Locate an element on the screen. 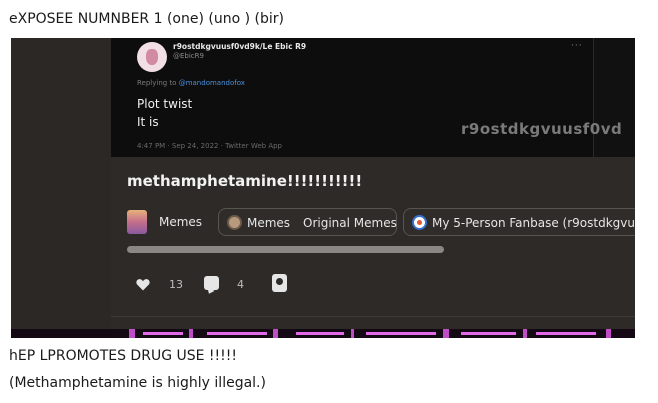 The height and width of the screenshot is (403, 658). comment-icon is located at coordinates (211, 283).